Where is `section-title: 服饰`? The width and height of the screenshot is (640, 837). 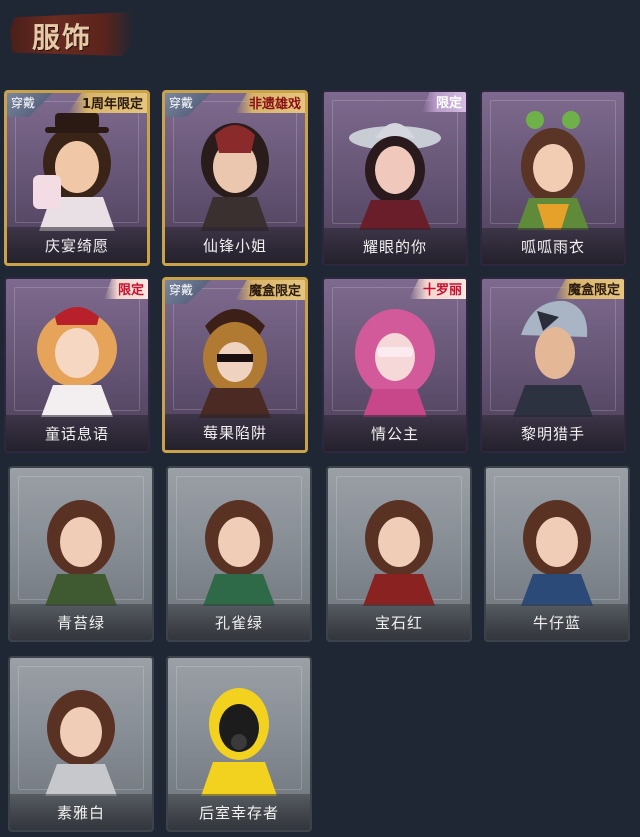 section-title: 服饰 is located at coordinates (62, 37).